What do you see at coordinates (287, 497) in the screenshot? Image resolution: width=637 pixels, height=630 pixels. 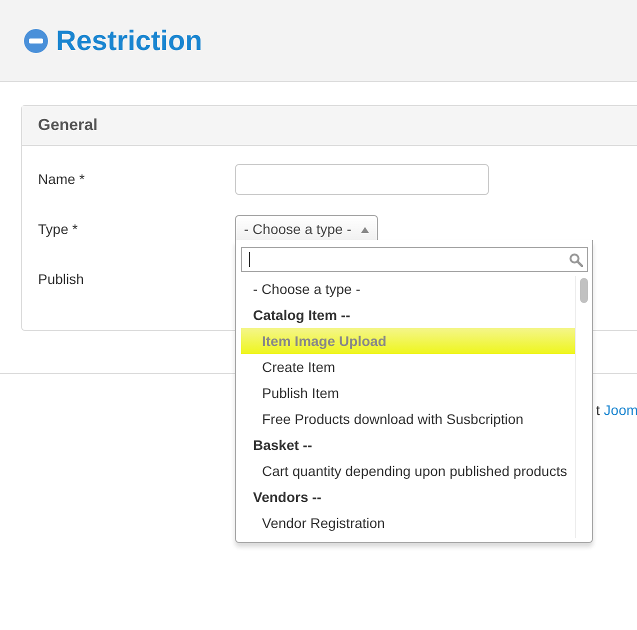 I see `group-heading: Vendors --` at bounding box center [287, 497].